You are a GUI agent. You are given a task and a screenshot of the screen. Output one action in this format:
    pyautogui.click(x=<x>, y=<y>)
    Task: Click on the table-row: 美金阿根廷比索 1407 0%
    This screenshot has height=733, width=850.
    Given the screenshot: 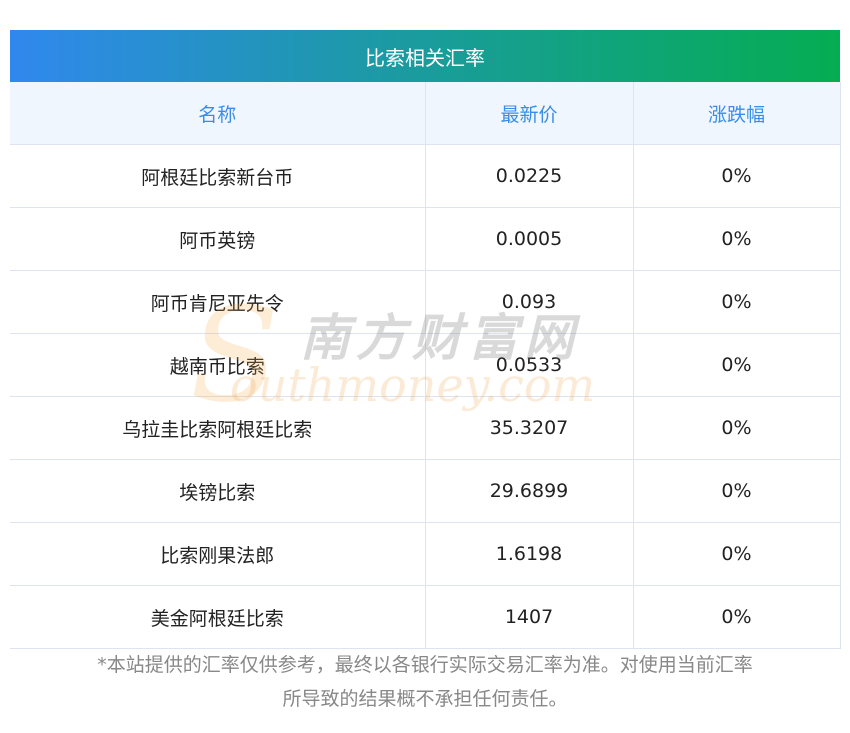 What is the action you would take?
    pyautogui.click(x=425, y=617)
    